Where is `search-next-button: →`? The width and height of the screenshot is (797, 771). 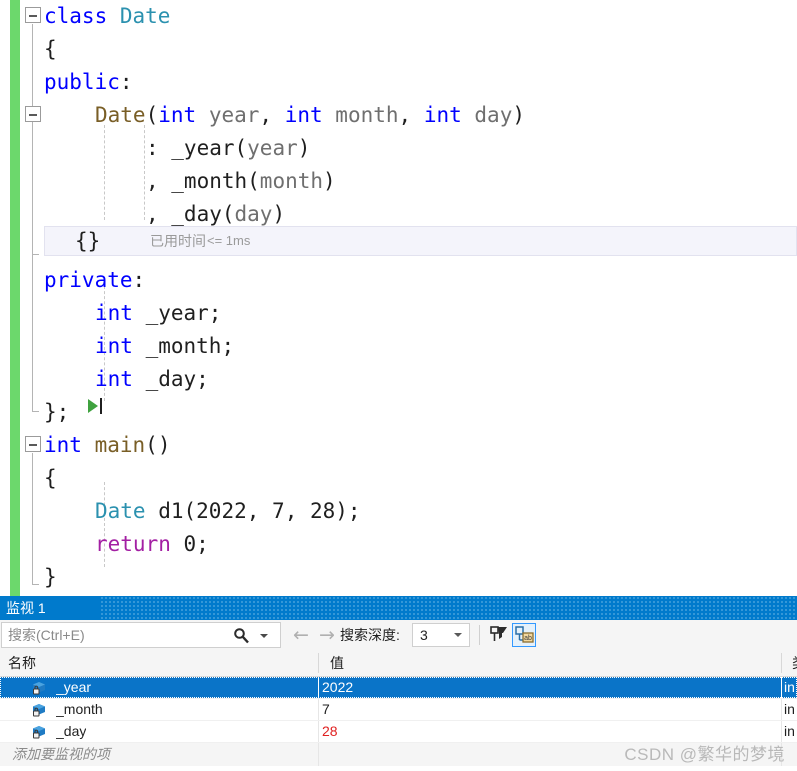 search-next-button: → is located at coordinates (327, 635).